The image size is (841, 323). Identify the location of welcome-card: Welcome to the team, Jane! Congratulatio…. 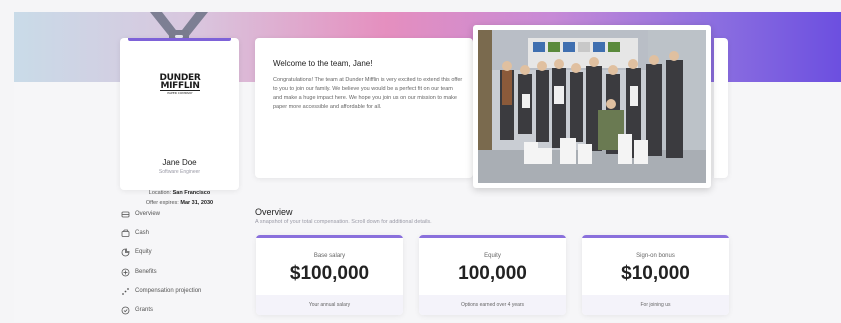
(364, 108).